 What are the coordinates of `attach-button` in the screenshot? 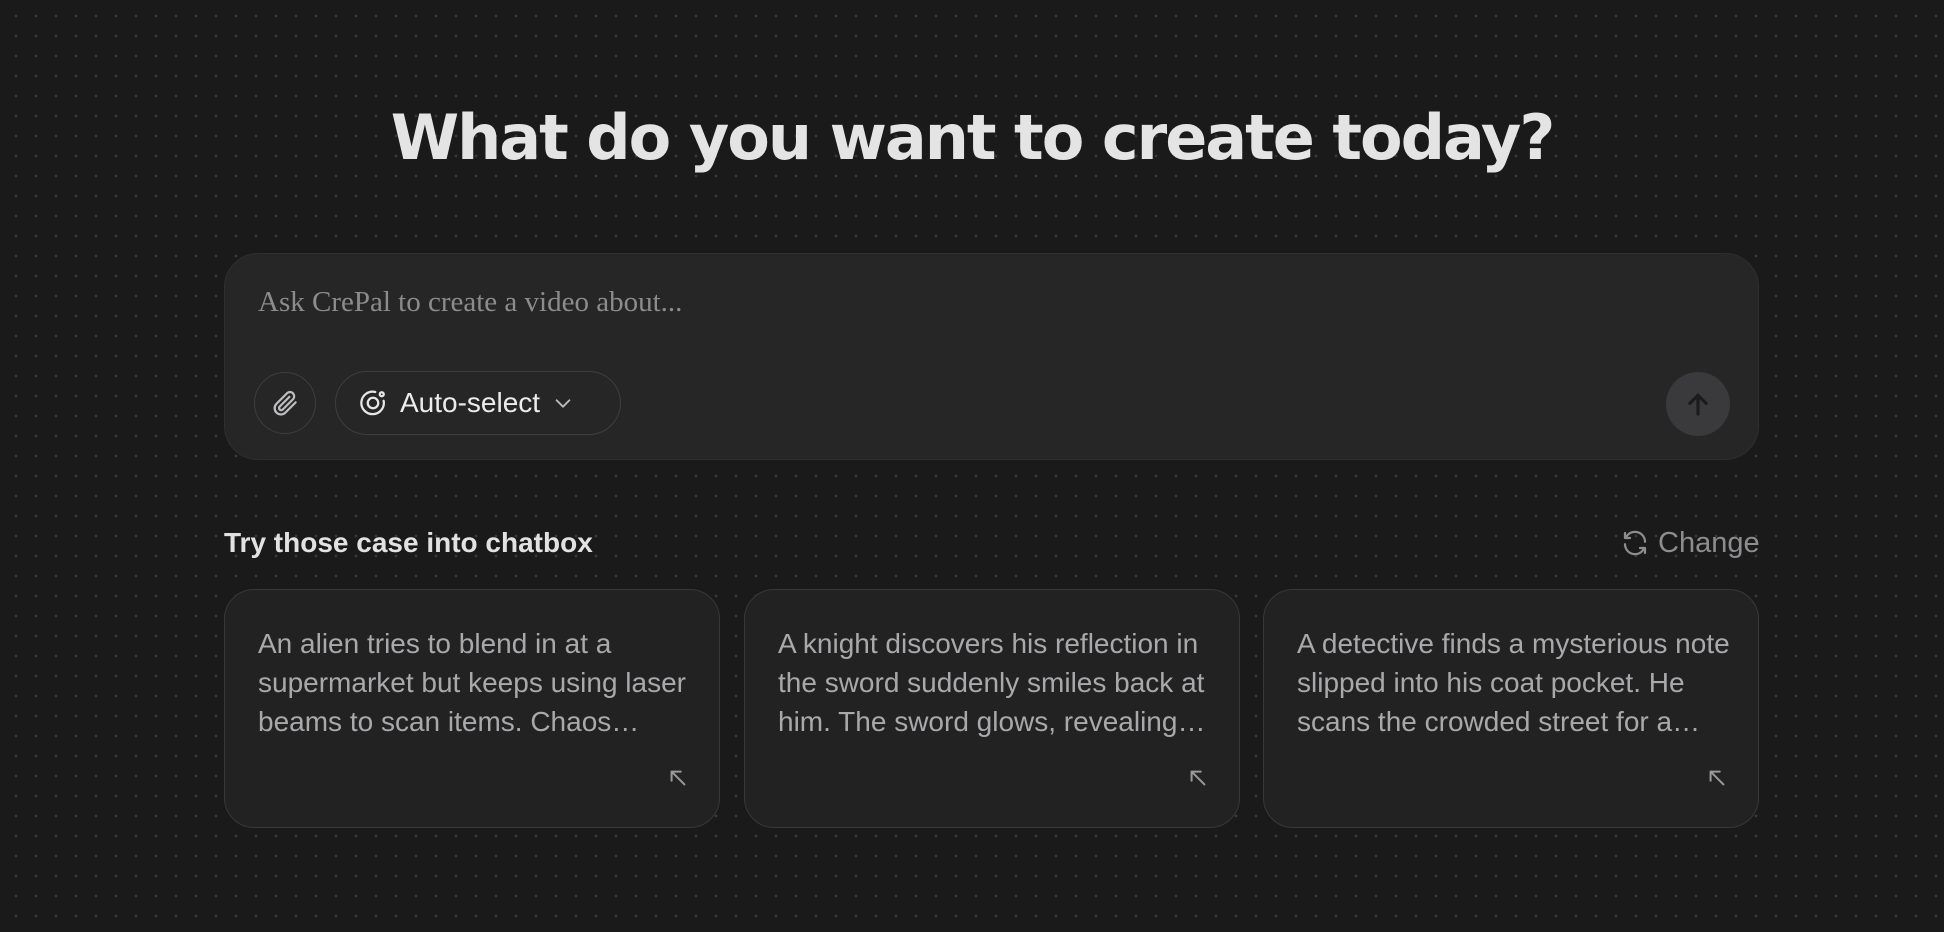 It's located at (285, 403).